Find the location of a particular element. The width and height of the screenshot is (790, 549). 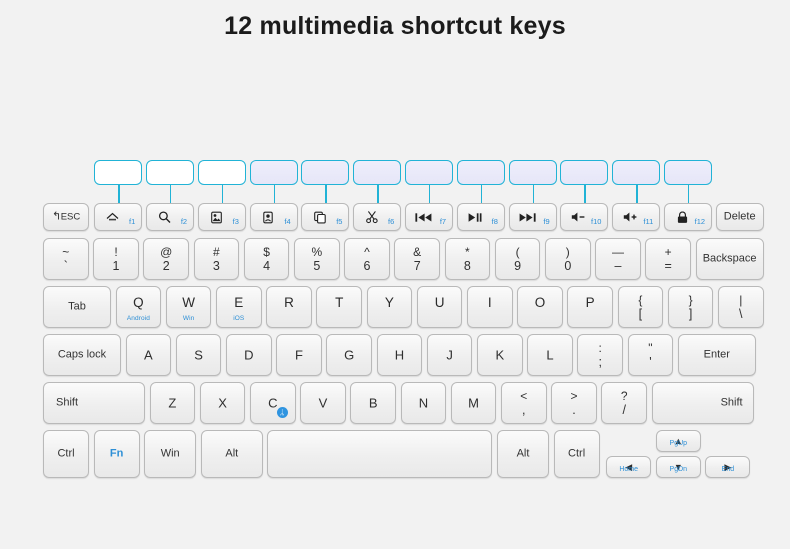

key-f5: f5 is located at coordinates (325, 217).